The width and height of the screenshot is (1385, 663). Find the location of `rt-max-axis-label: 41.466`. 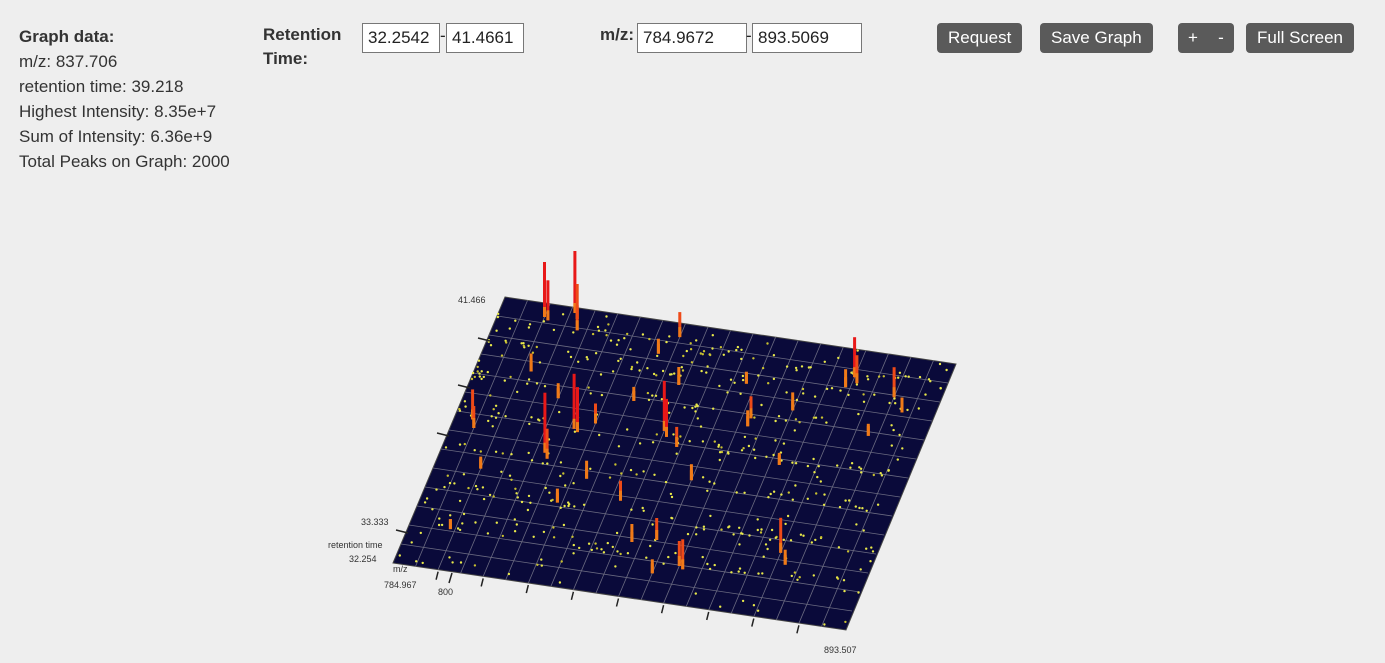

rt-max-axis-label: 41.466 is located at coordinates (472, 300).